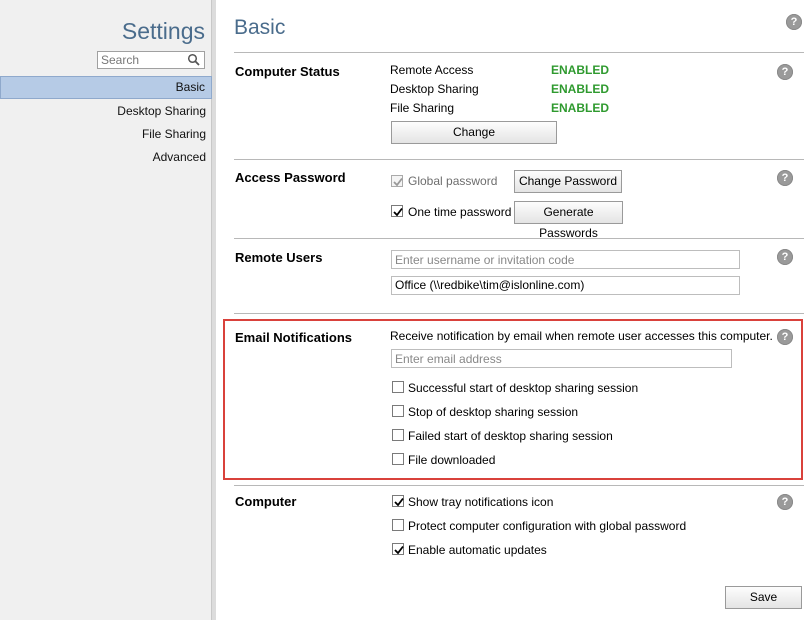  I want to click on section-title-email-notifications: Email Notifications, so click(294, 337).